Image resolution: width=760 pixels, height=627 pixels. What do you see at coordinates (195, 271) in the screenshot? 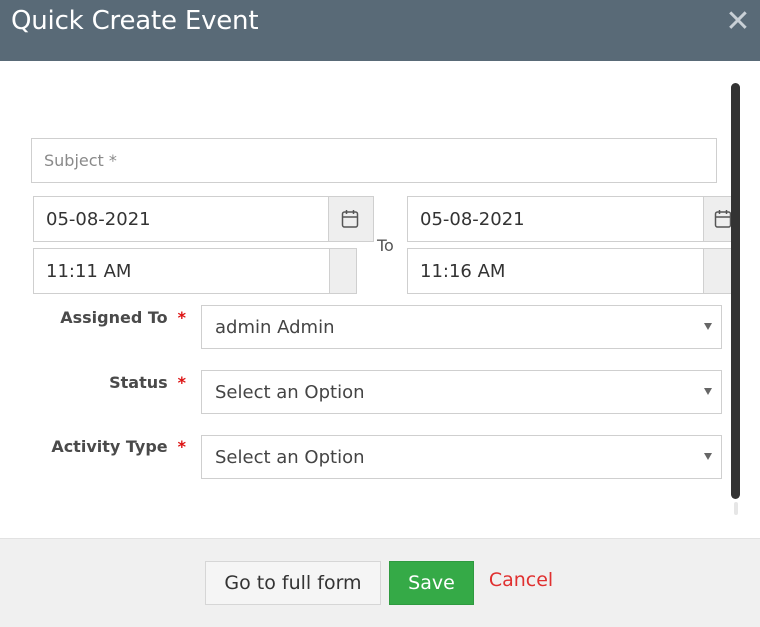
I see `start-time-input: 11:11 AM` at bounding box center [195, 271].